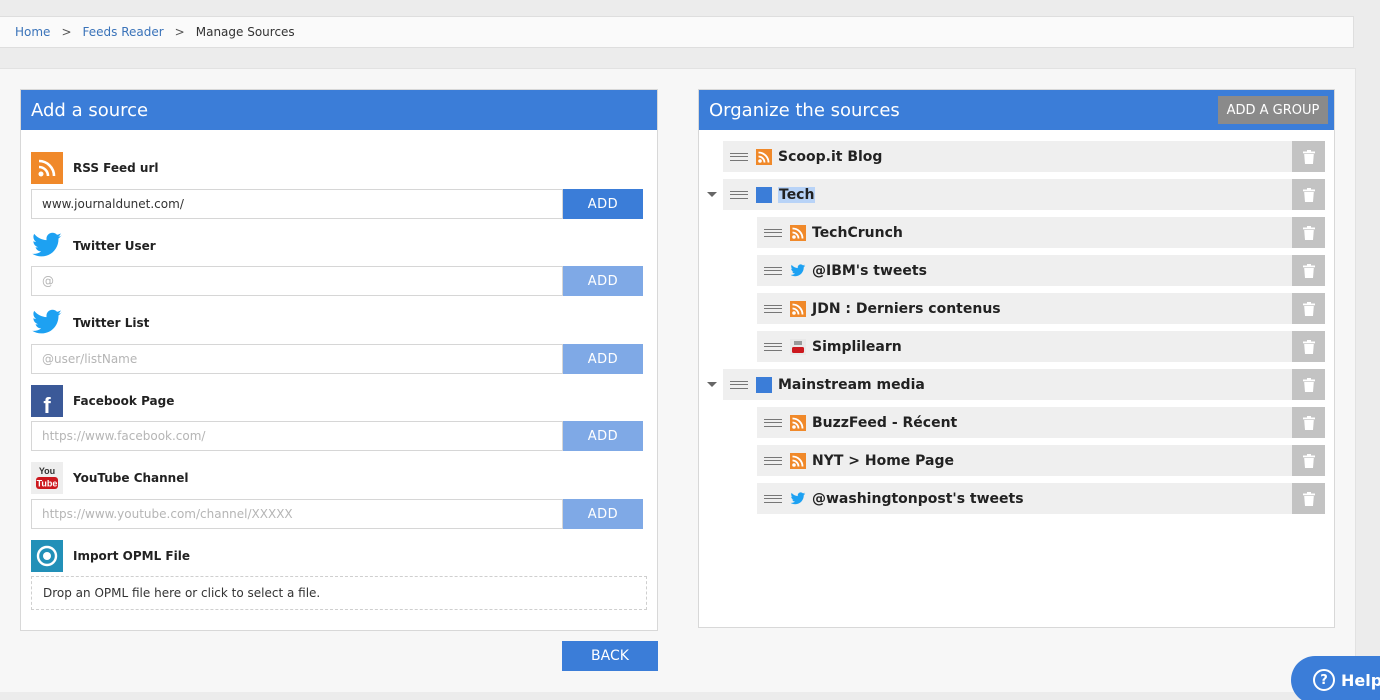  What do you see at coordinates (1335, 678) in the screenshot?
I see `help-button: ? Help` at bounding box center [1335, 678].